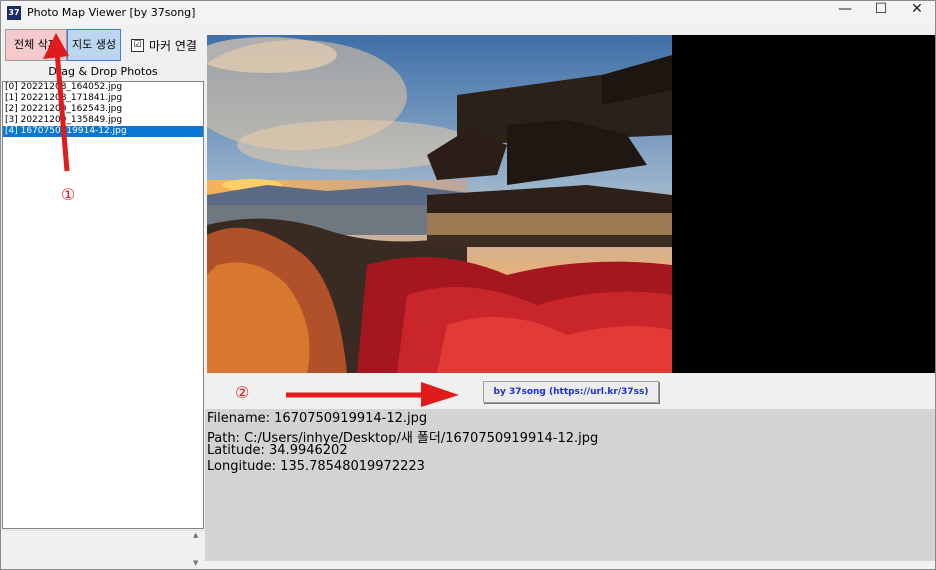 The image size is (936, 570). Describe the element at coordinates (242, 392) in the screenshot. I see `annotation-marker-2: ②` at that location.